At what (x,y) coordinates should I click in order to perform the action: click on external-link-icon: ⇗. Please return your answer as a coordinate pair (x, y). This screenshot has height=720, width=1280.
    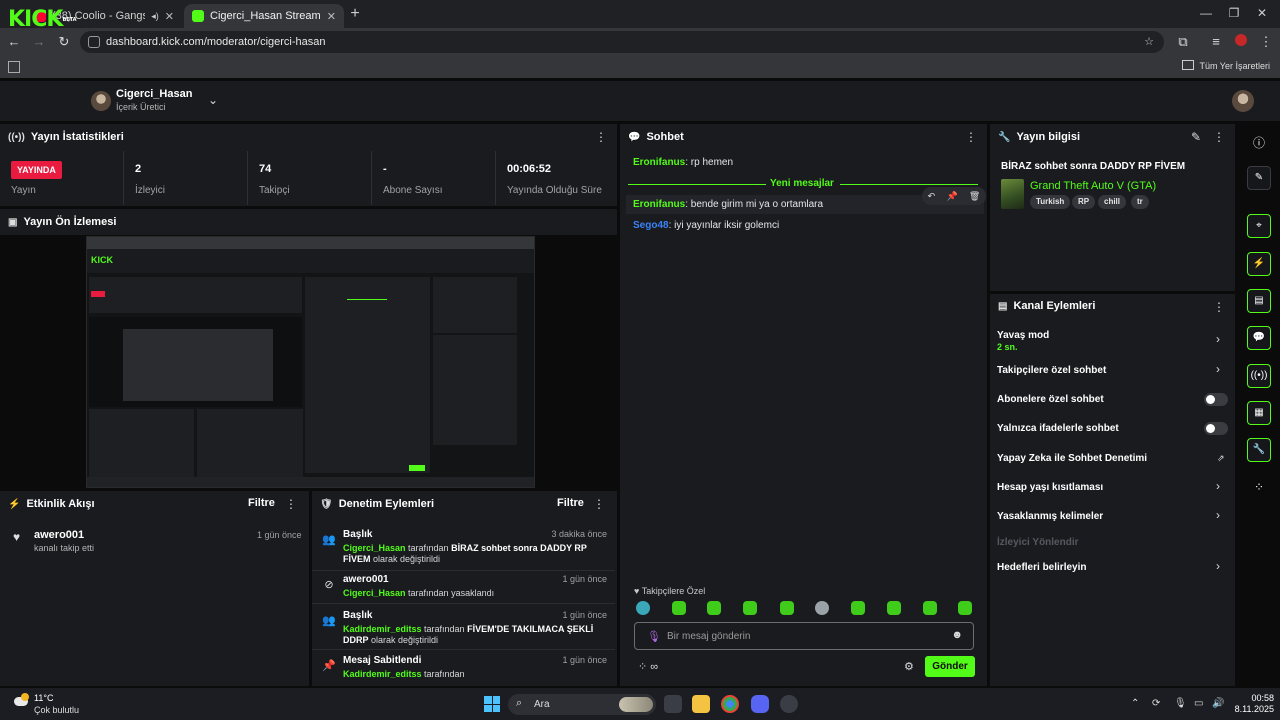
    Looking at the image, I should click on (1221, 458).